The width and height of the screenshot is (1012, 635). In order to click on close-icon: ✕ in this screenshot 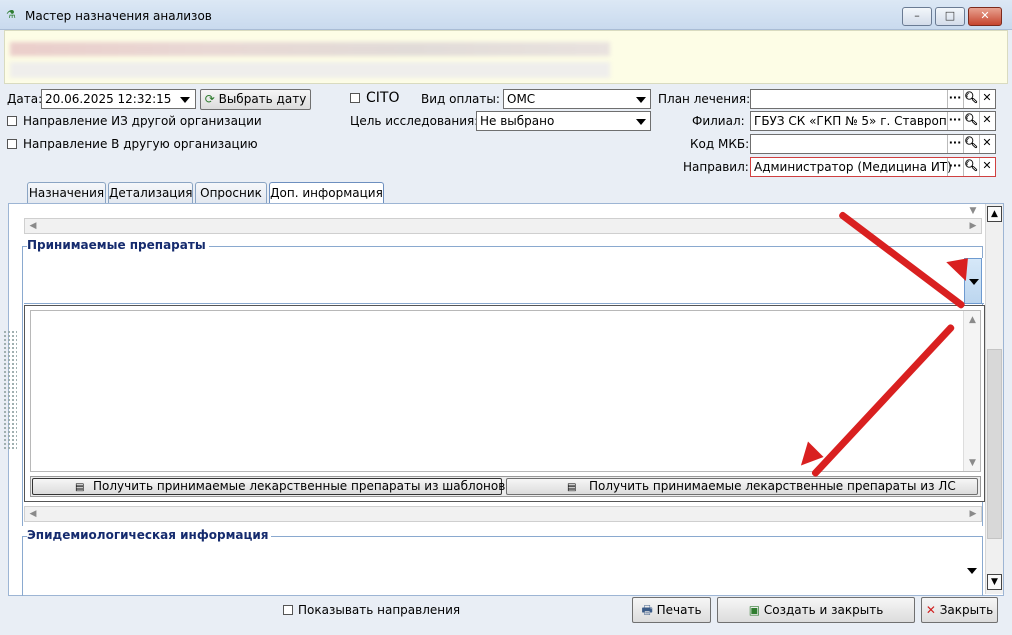, I will do `click(930, 610)`.